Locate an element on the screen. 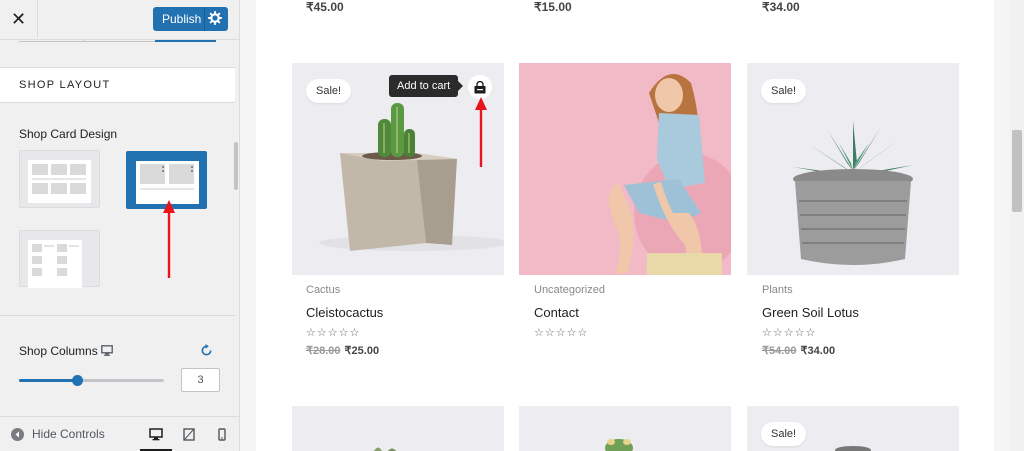 The image size is (1024, 451). tab-strip is located at coordinates (117, 41).